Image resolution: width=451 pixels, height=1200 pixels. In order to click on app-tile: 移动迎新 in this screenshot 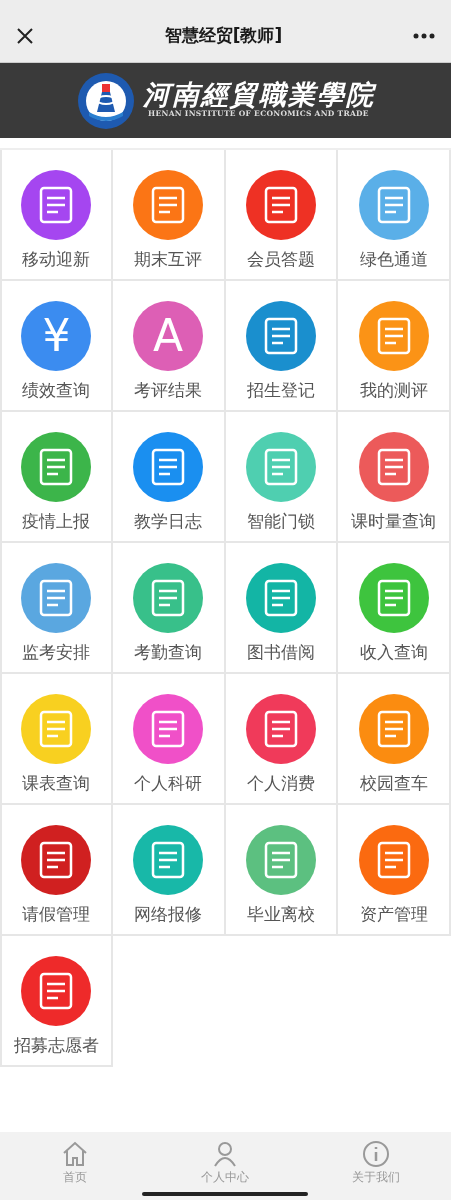, I will do `click(56, 215)`.